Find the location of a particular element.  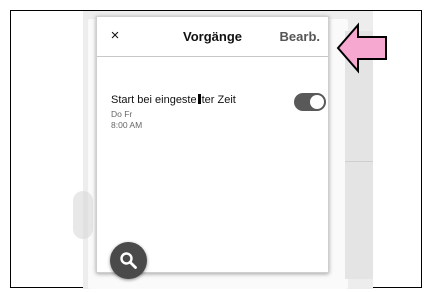

search-button is located at coordinates (128, 260).